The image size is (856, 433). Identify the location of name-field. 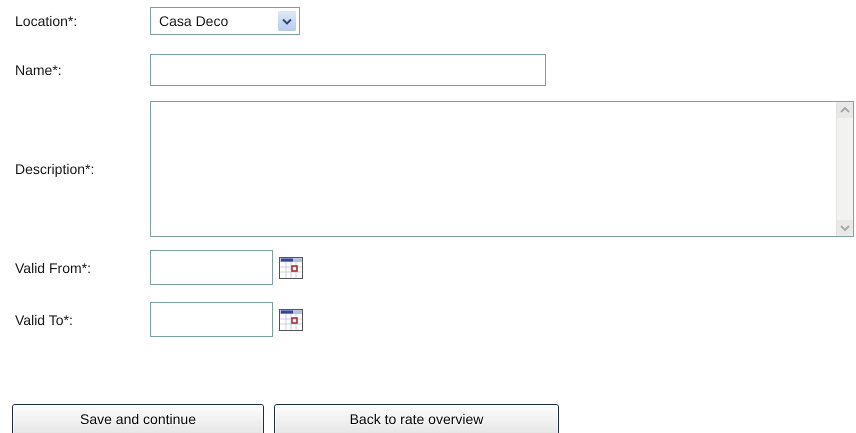
(348, 70).